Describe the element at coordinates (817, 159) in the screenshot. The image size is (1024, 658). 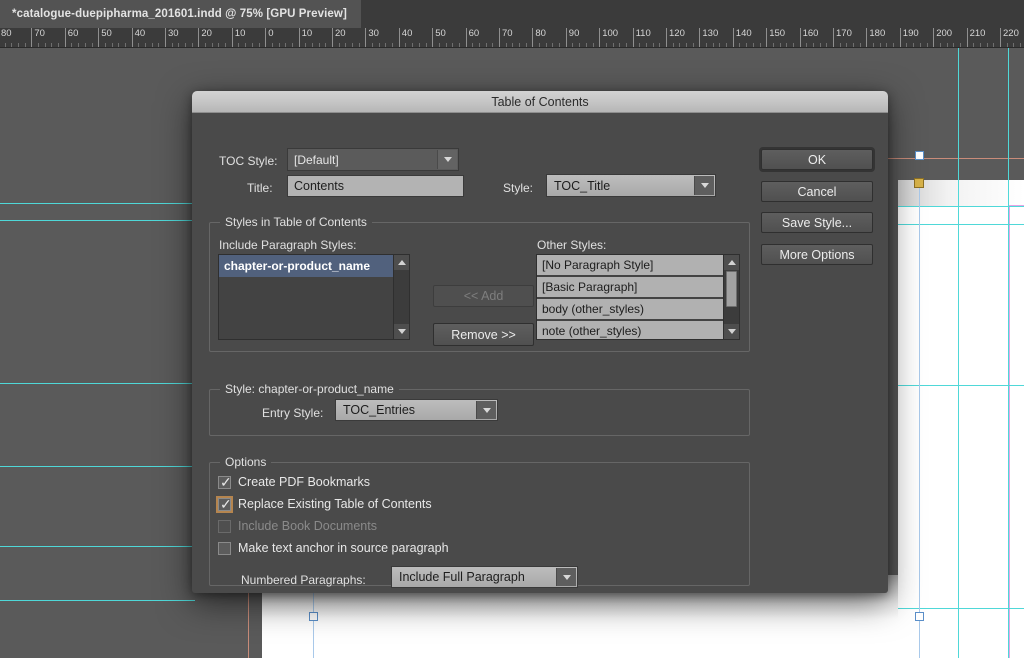
I see `ok-button: OK` at that location.